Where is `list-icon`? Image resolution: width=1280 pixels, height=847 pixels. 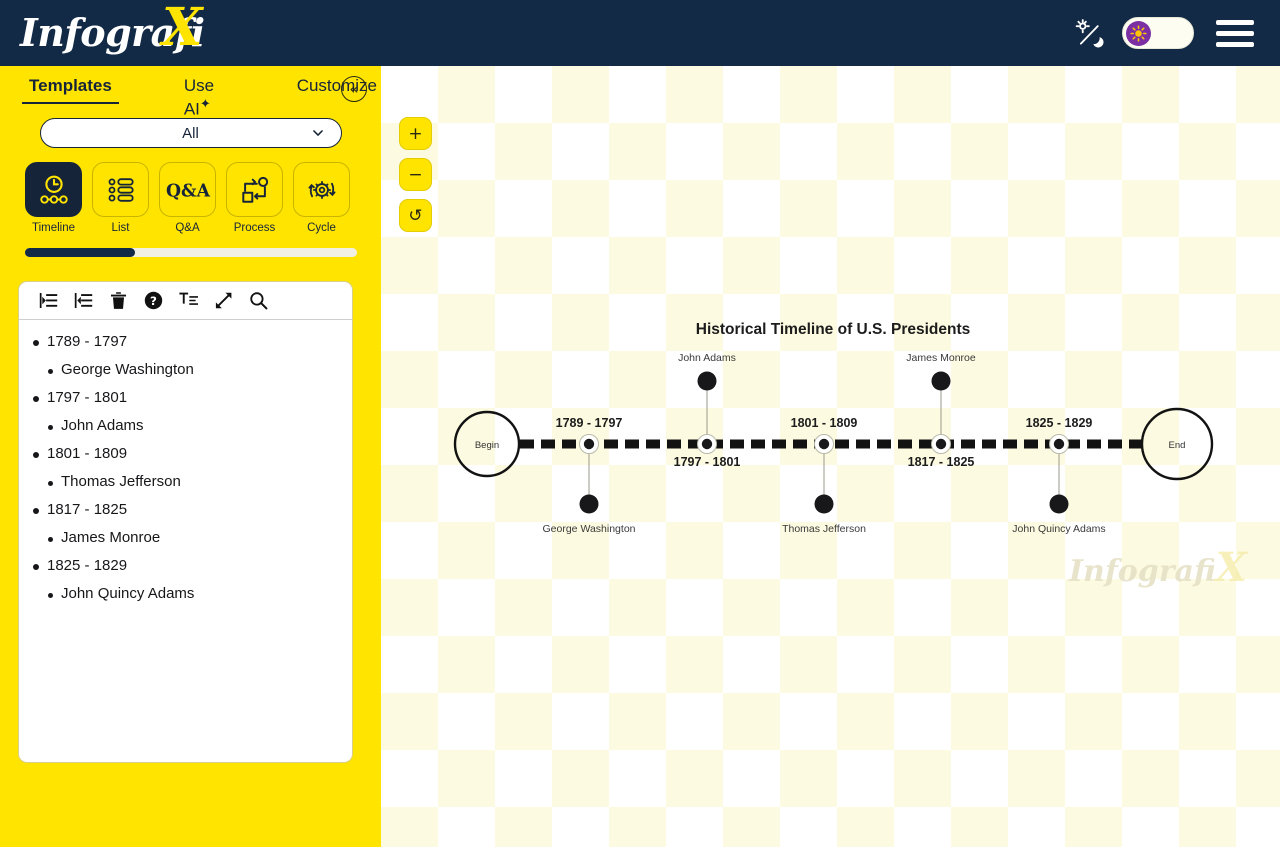
list-icon is located at coordinates (121, 189).